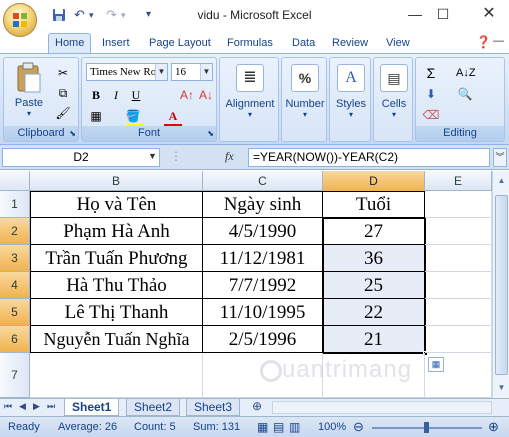 This screenshot has width=509, height=437. I want to click on styles-button: A Styles ▾, so click(351, 94).